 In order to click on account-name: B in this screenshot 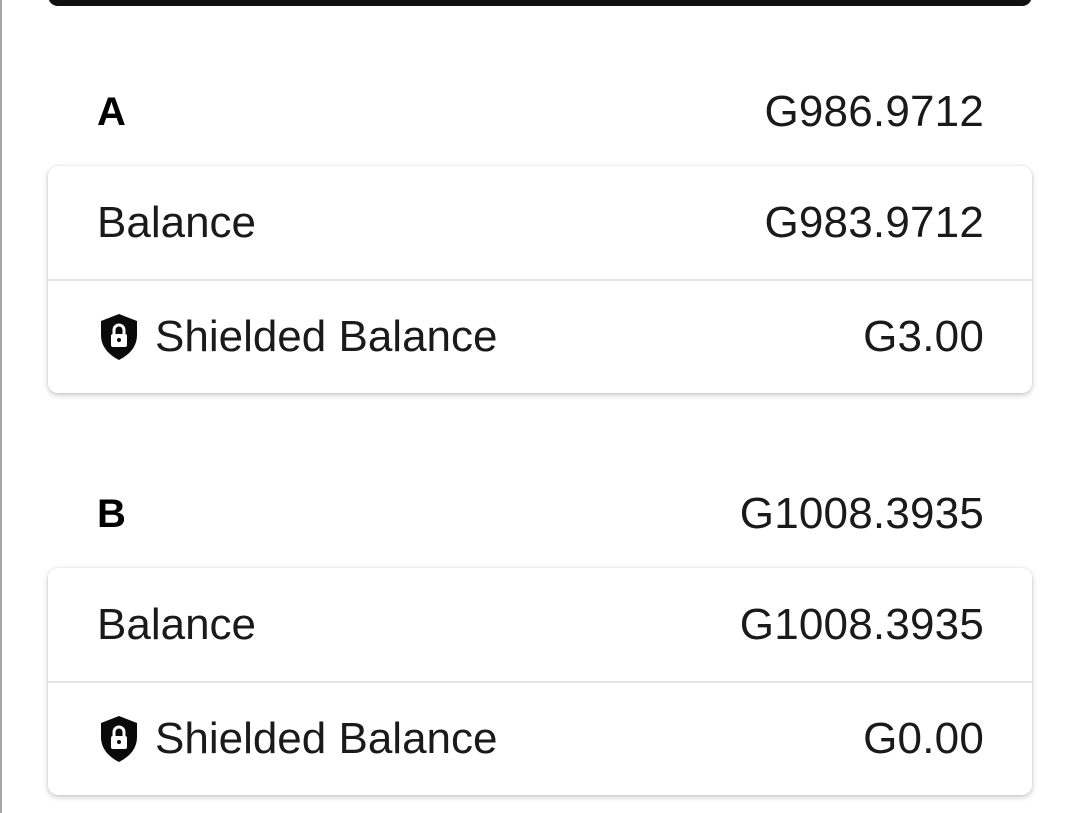, I will do `click(111, 513)`.